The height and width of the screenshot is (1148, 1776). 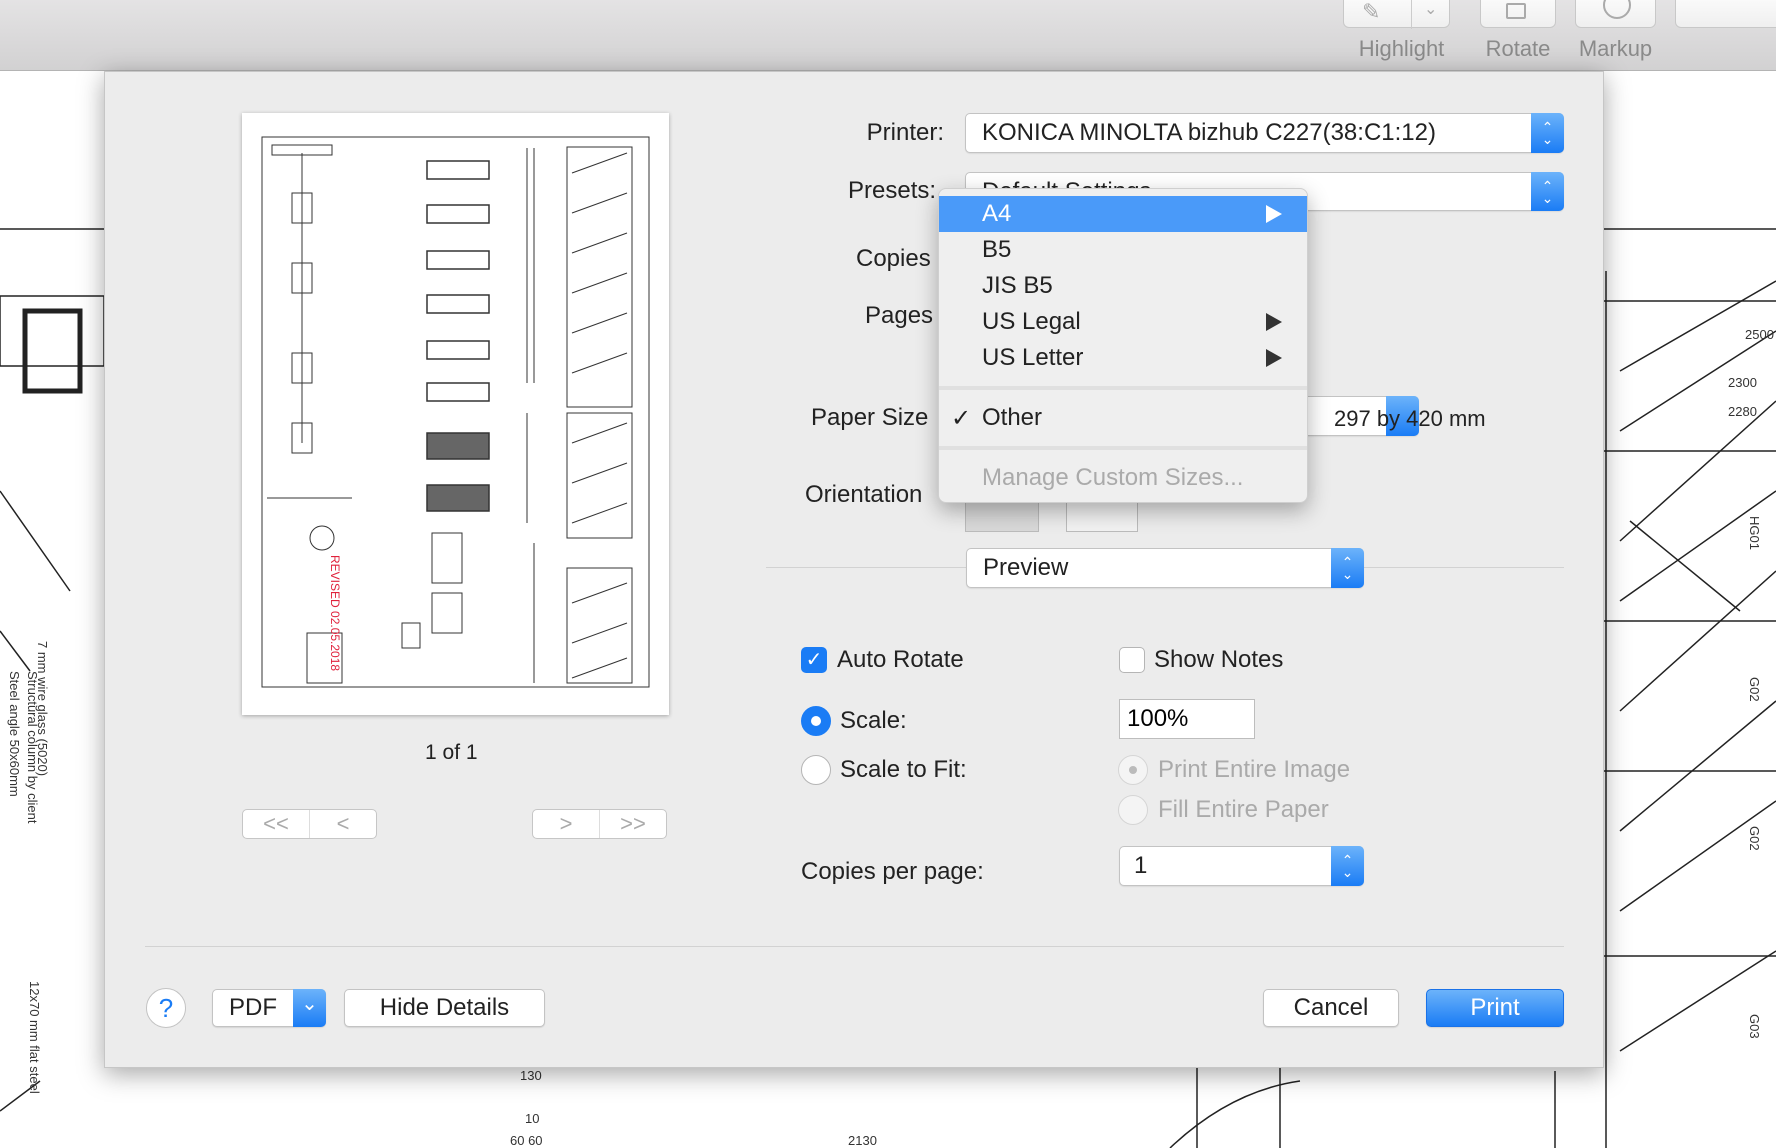 What do you see at coordinates (1410, 418) in the screenshot?
I see `paper-dimensions: 297 by 420 mm` at bounding box center [1410, 418].